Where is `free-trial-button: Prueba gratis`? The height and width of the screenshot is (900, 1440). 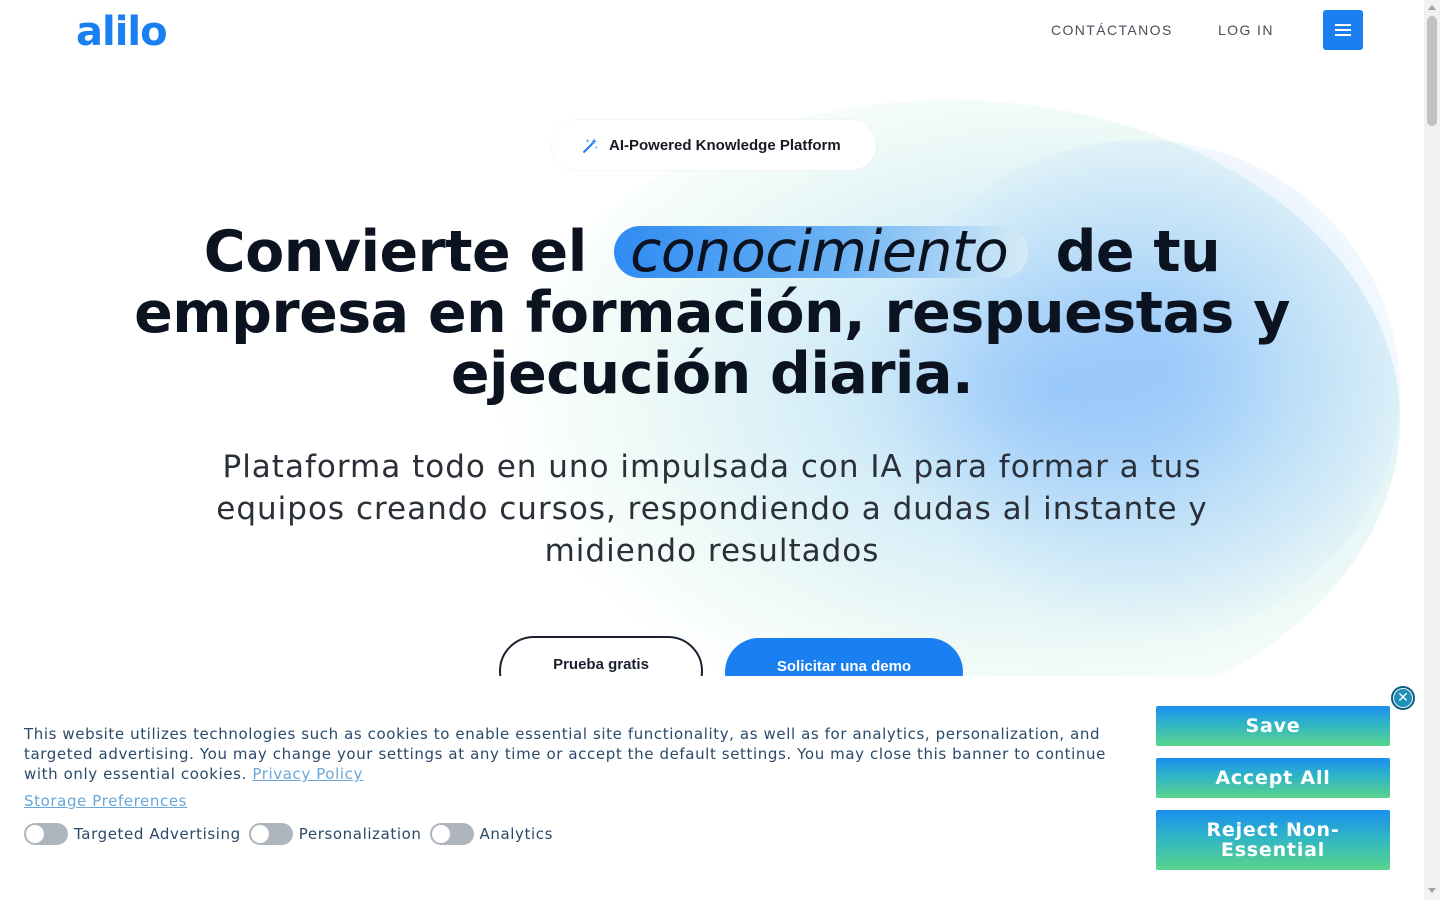
free-trial-button: Prueba gratis is located at coordinates (601, 656).